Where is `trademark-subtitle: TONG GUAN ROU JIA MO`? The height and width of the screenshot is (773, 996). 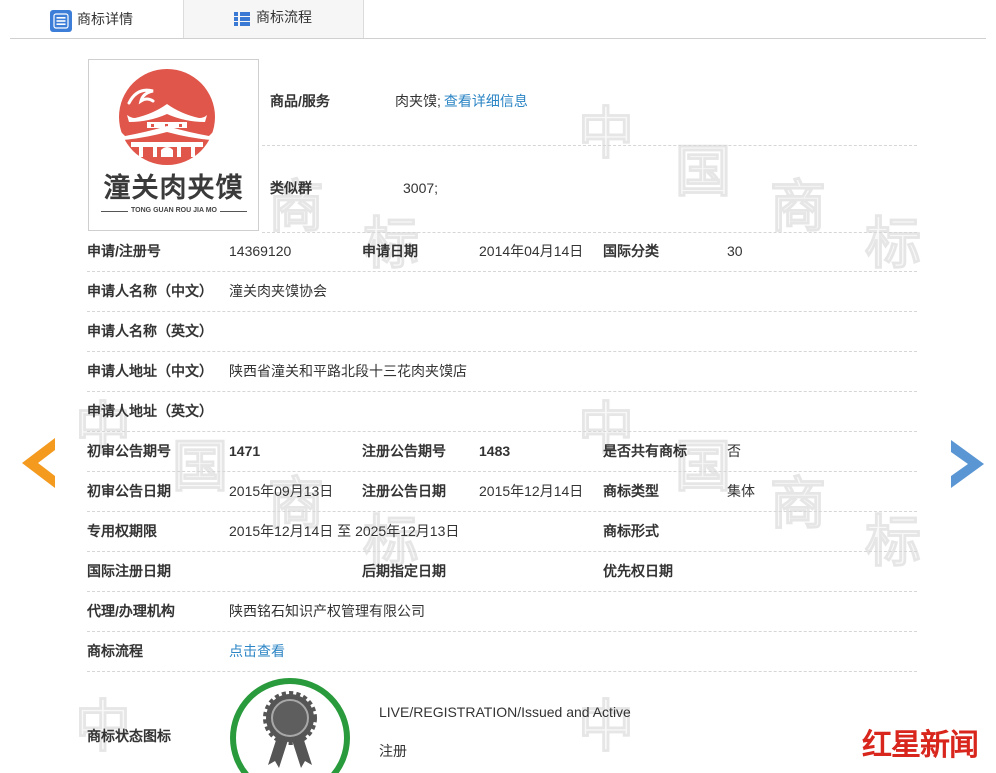 trademark-subtitle: TONG GUAN ROU JIA MO is located at coordinates (174, 211).